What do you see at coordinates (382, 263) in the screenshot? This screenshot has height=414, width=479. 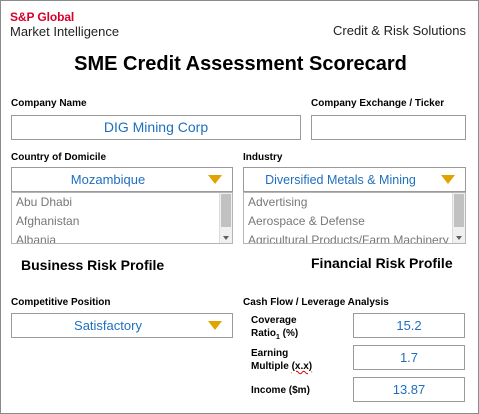 I see `financial-risk-heading: Financial Risk Profile` at bounding box center [382, 263].